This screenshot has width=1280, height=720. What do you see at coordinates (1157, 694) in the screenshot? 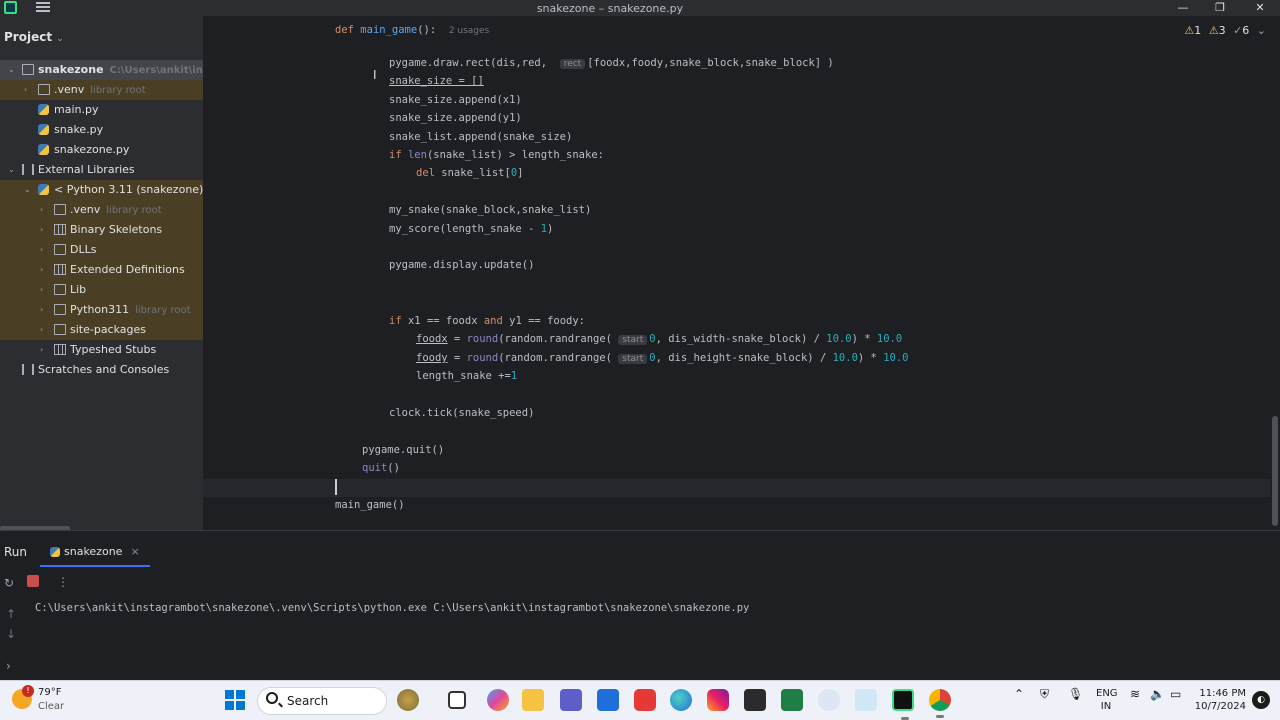
I see `volume-icon: 🔈` at bounding box center [1157, 694].